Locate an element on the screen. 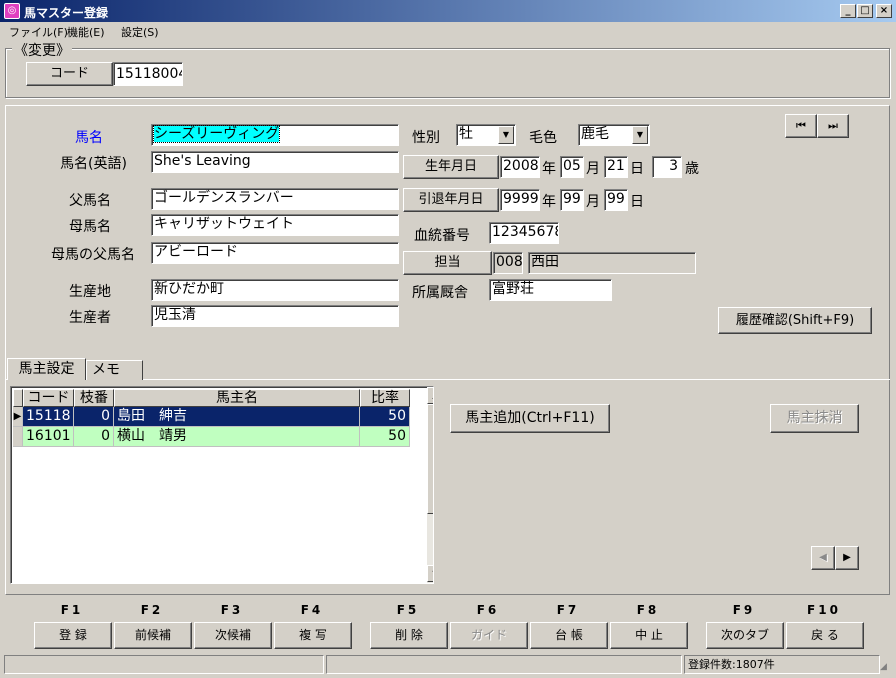 The width and height of the screenshot is (896, 678). birthplace-field: 新ひだか町 is located at coordinates (275, 290).